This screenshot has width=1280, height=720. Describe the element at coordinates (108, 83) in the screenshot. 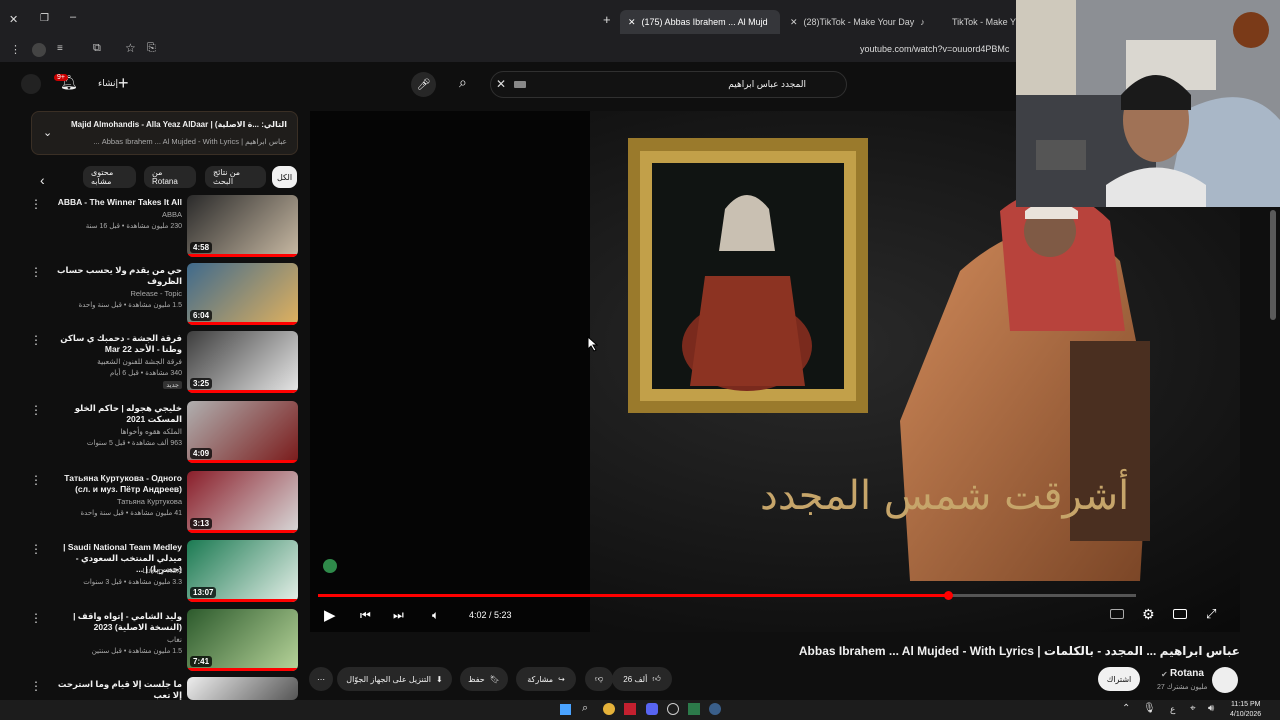

I see `create-label: إنشاء` at that location.